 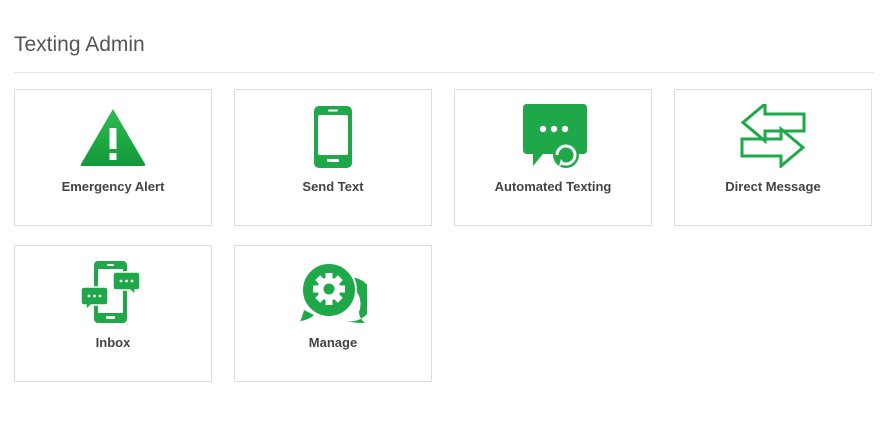 I want to click on warning-triangle-icon, so click(x=113, y=136).